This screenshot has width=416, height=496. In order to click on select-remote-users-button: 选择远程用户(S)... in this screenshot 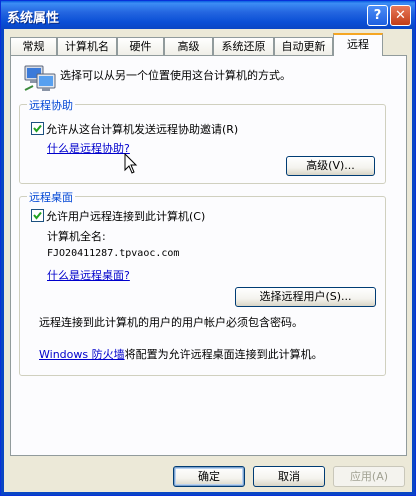, I will do `click(305, 297)`.